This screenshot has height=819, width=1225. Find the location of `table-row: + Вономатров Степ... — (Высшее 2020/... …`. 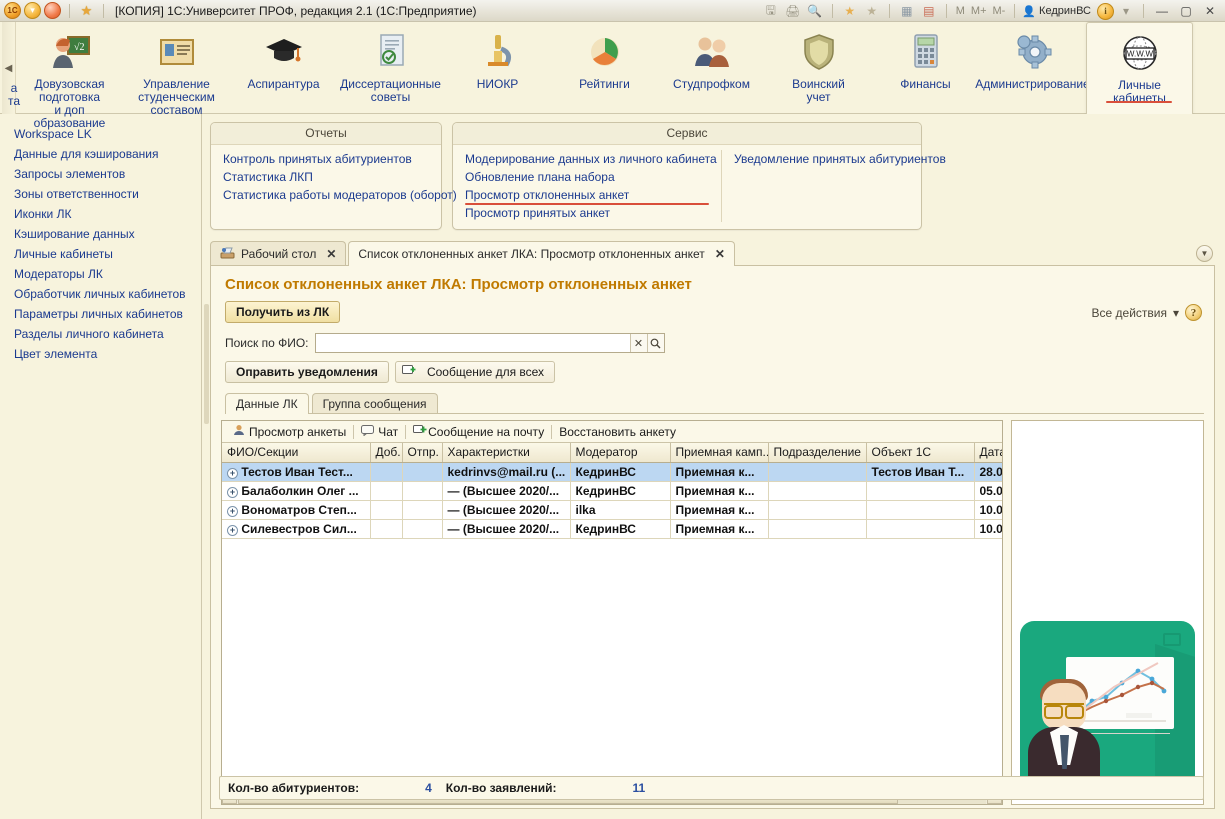

table-row: + Вономатров Степ... — (Высшее 2020/... … is located at coordinates (612, 510).